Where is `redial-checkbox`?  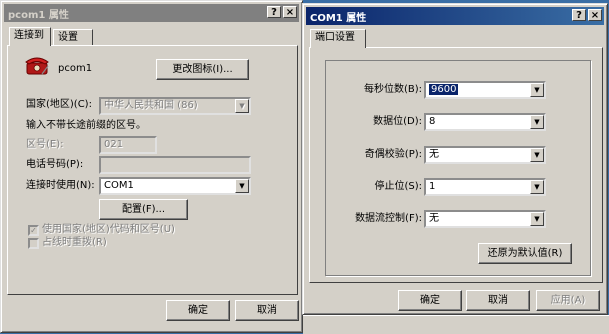
redial-checkbox is located at coordinates (33, 243).